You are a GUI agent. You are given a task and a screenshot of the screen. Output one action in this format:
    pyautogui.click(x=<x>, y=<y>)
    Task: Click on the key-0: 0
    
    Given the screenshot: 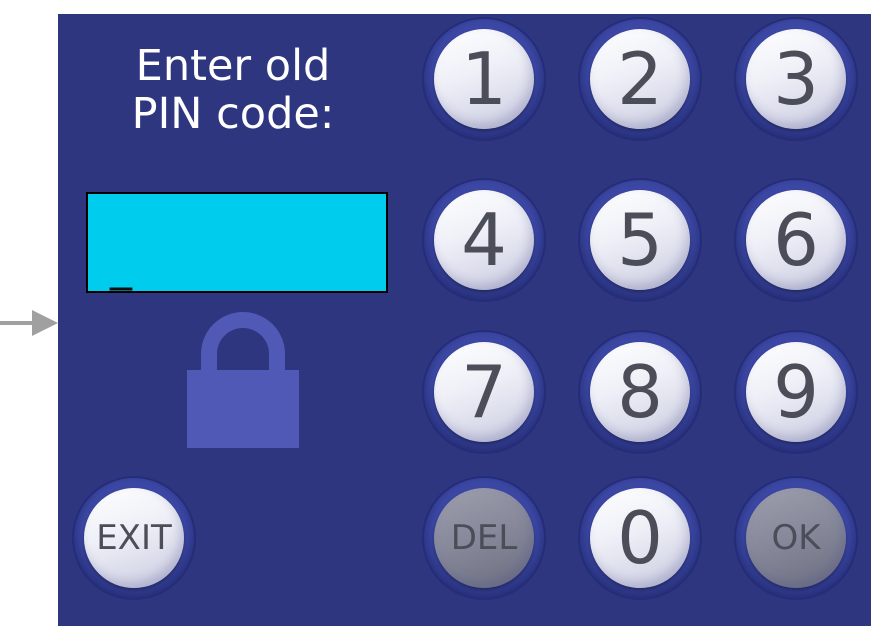 What is the action you would take?
    pyautogui.click(x=640, y=538)
    